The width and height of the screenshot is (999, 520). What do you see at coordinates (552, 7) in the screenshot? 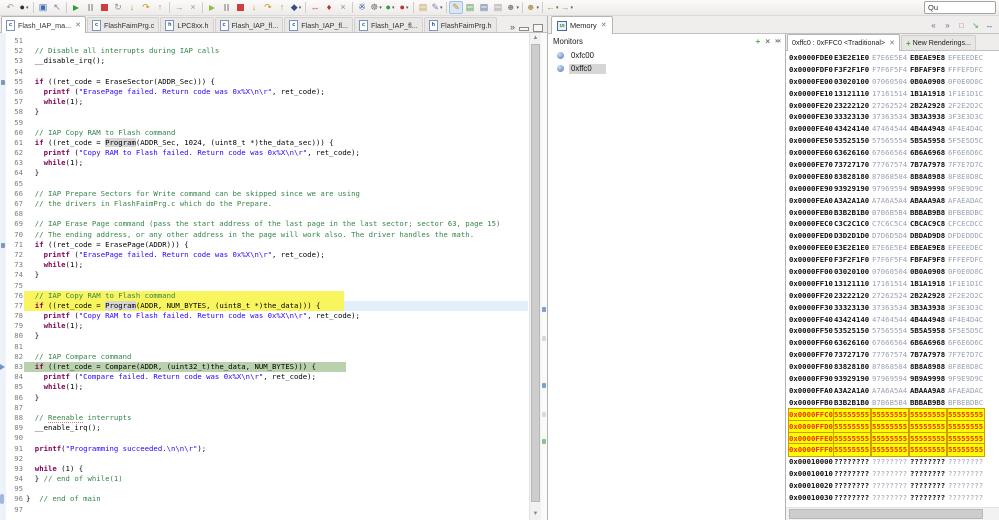
I see `back-icon: ← ▾` at bounding box center [552, 7].